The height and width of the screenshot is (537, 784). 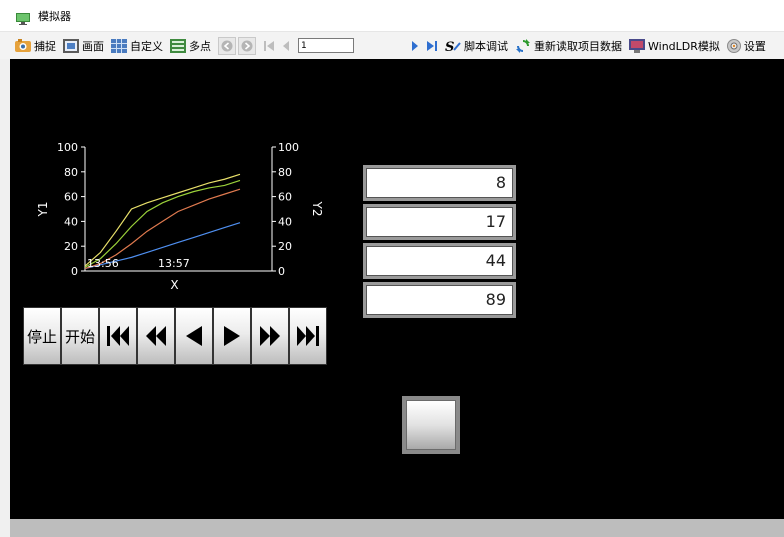 I want to click on custom-label: 自定义, so click(x=146, y=46).